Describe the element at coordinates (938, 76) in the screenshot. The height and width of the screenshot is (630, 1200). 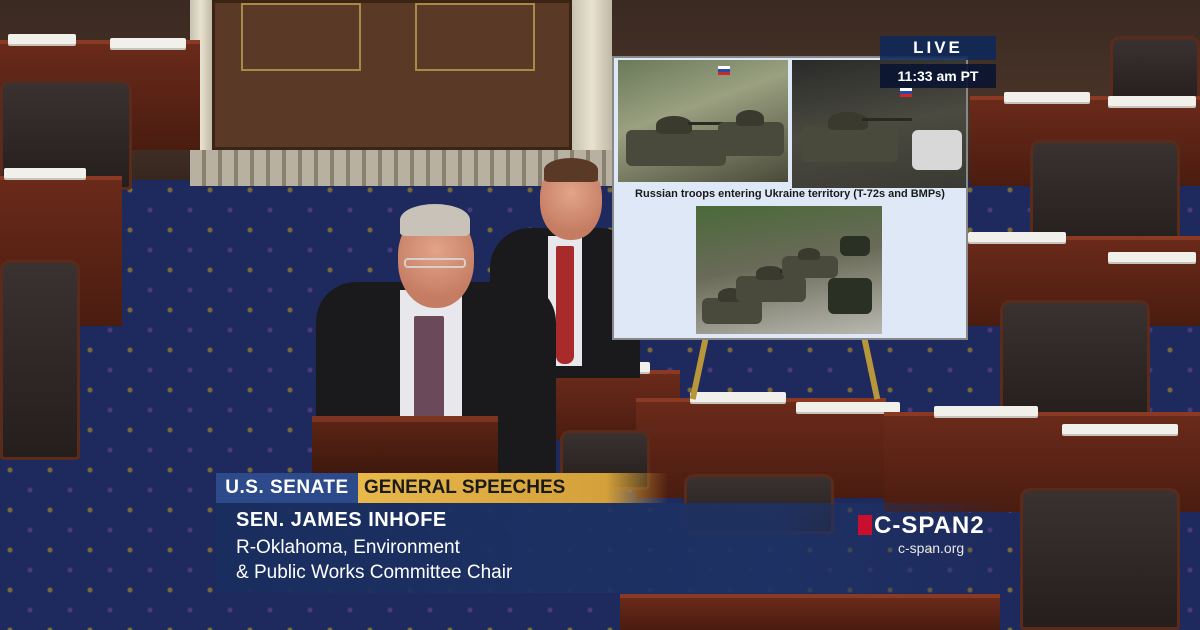
I see `broadcast-time: 11:33 am PT` at that location.